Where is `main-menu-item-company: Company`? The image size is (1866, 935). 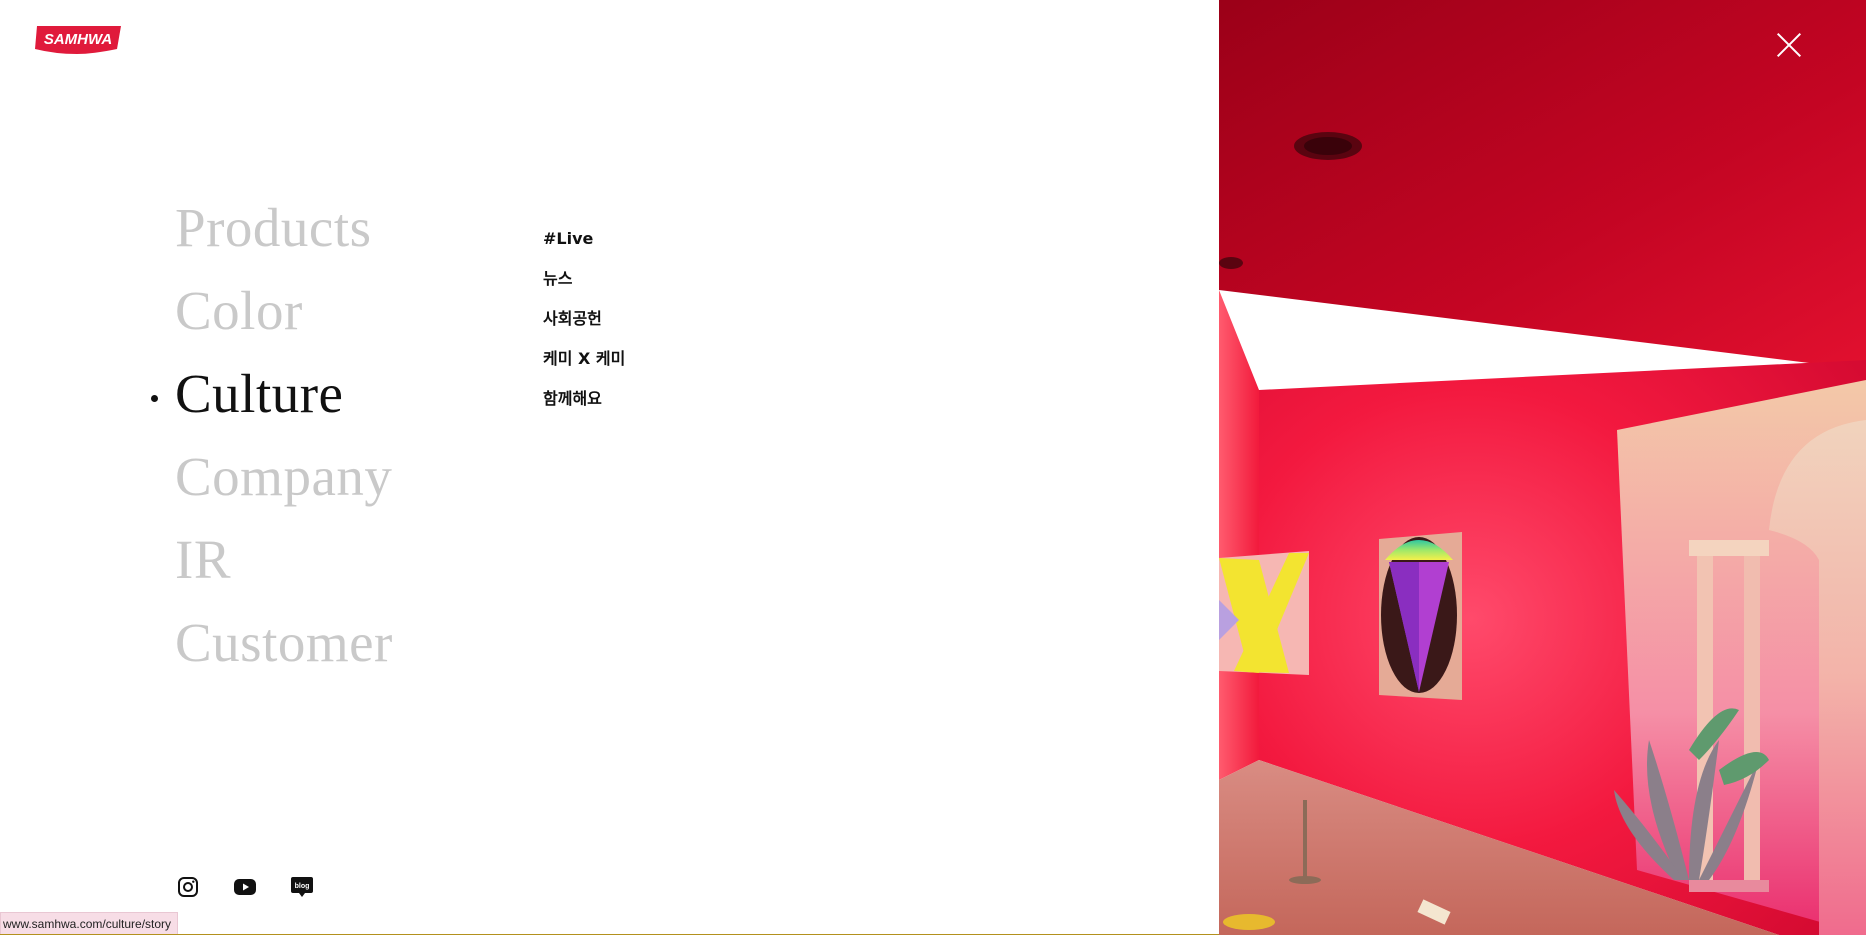
main-menu-item-company: Company is located at coordinates (284, 482).